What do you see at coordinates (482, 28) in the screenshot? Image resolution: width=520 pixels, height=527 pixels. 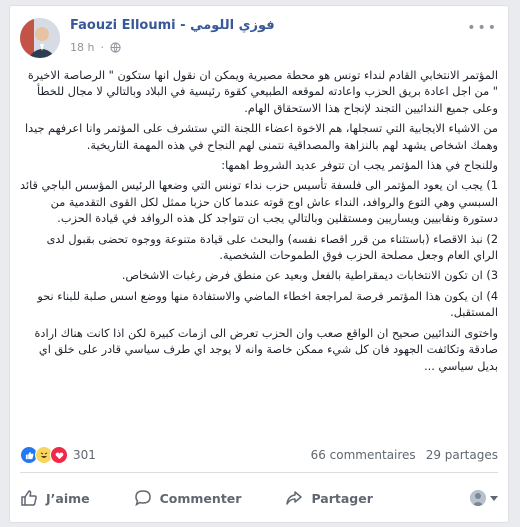 I see `more-options-icon: •••` at bounding box center [482, 28].